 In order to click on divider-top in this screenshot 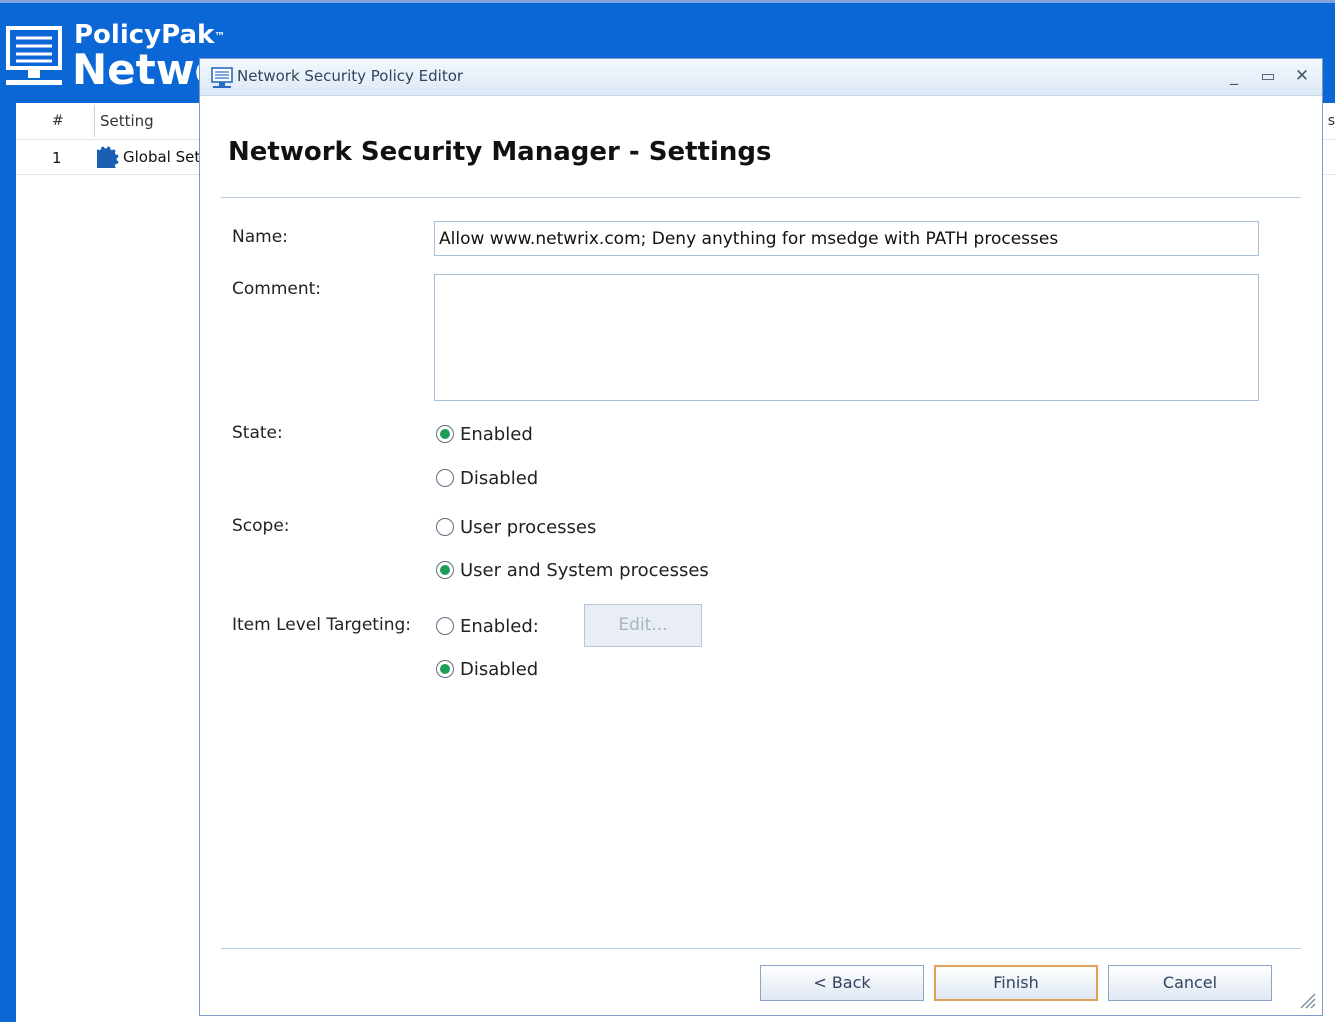, I will do `click(761, 197)`.